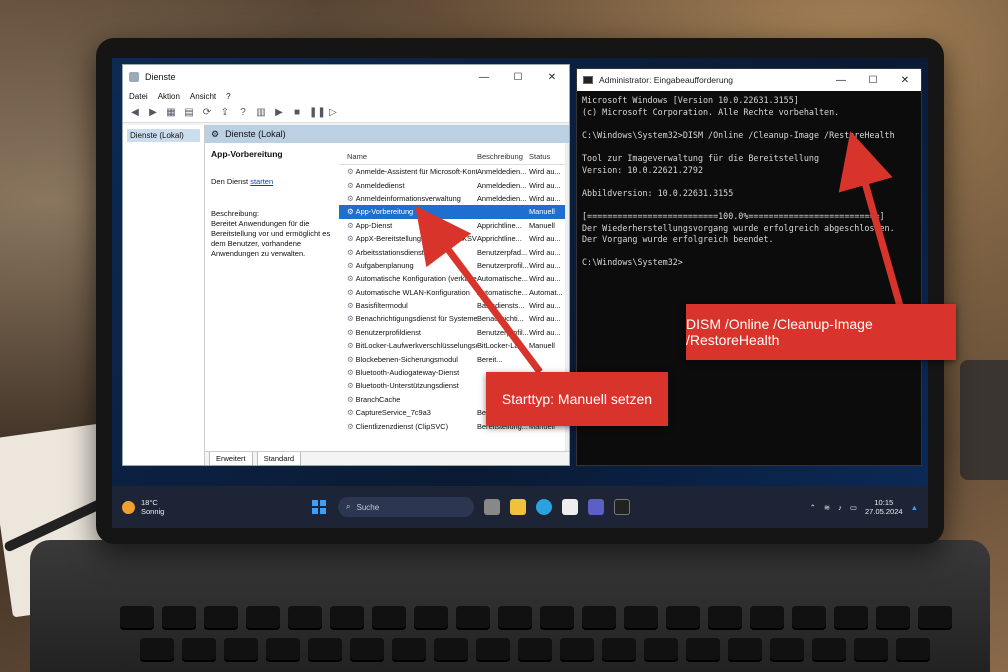 The height and width of the screenshot is (672, 1008). Describe the element at coordinates (279, 458) in the screenshot. I see `tab-standard: Standard` at that location.